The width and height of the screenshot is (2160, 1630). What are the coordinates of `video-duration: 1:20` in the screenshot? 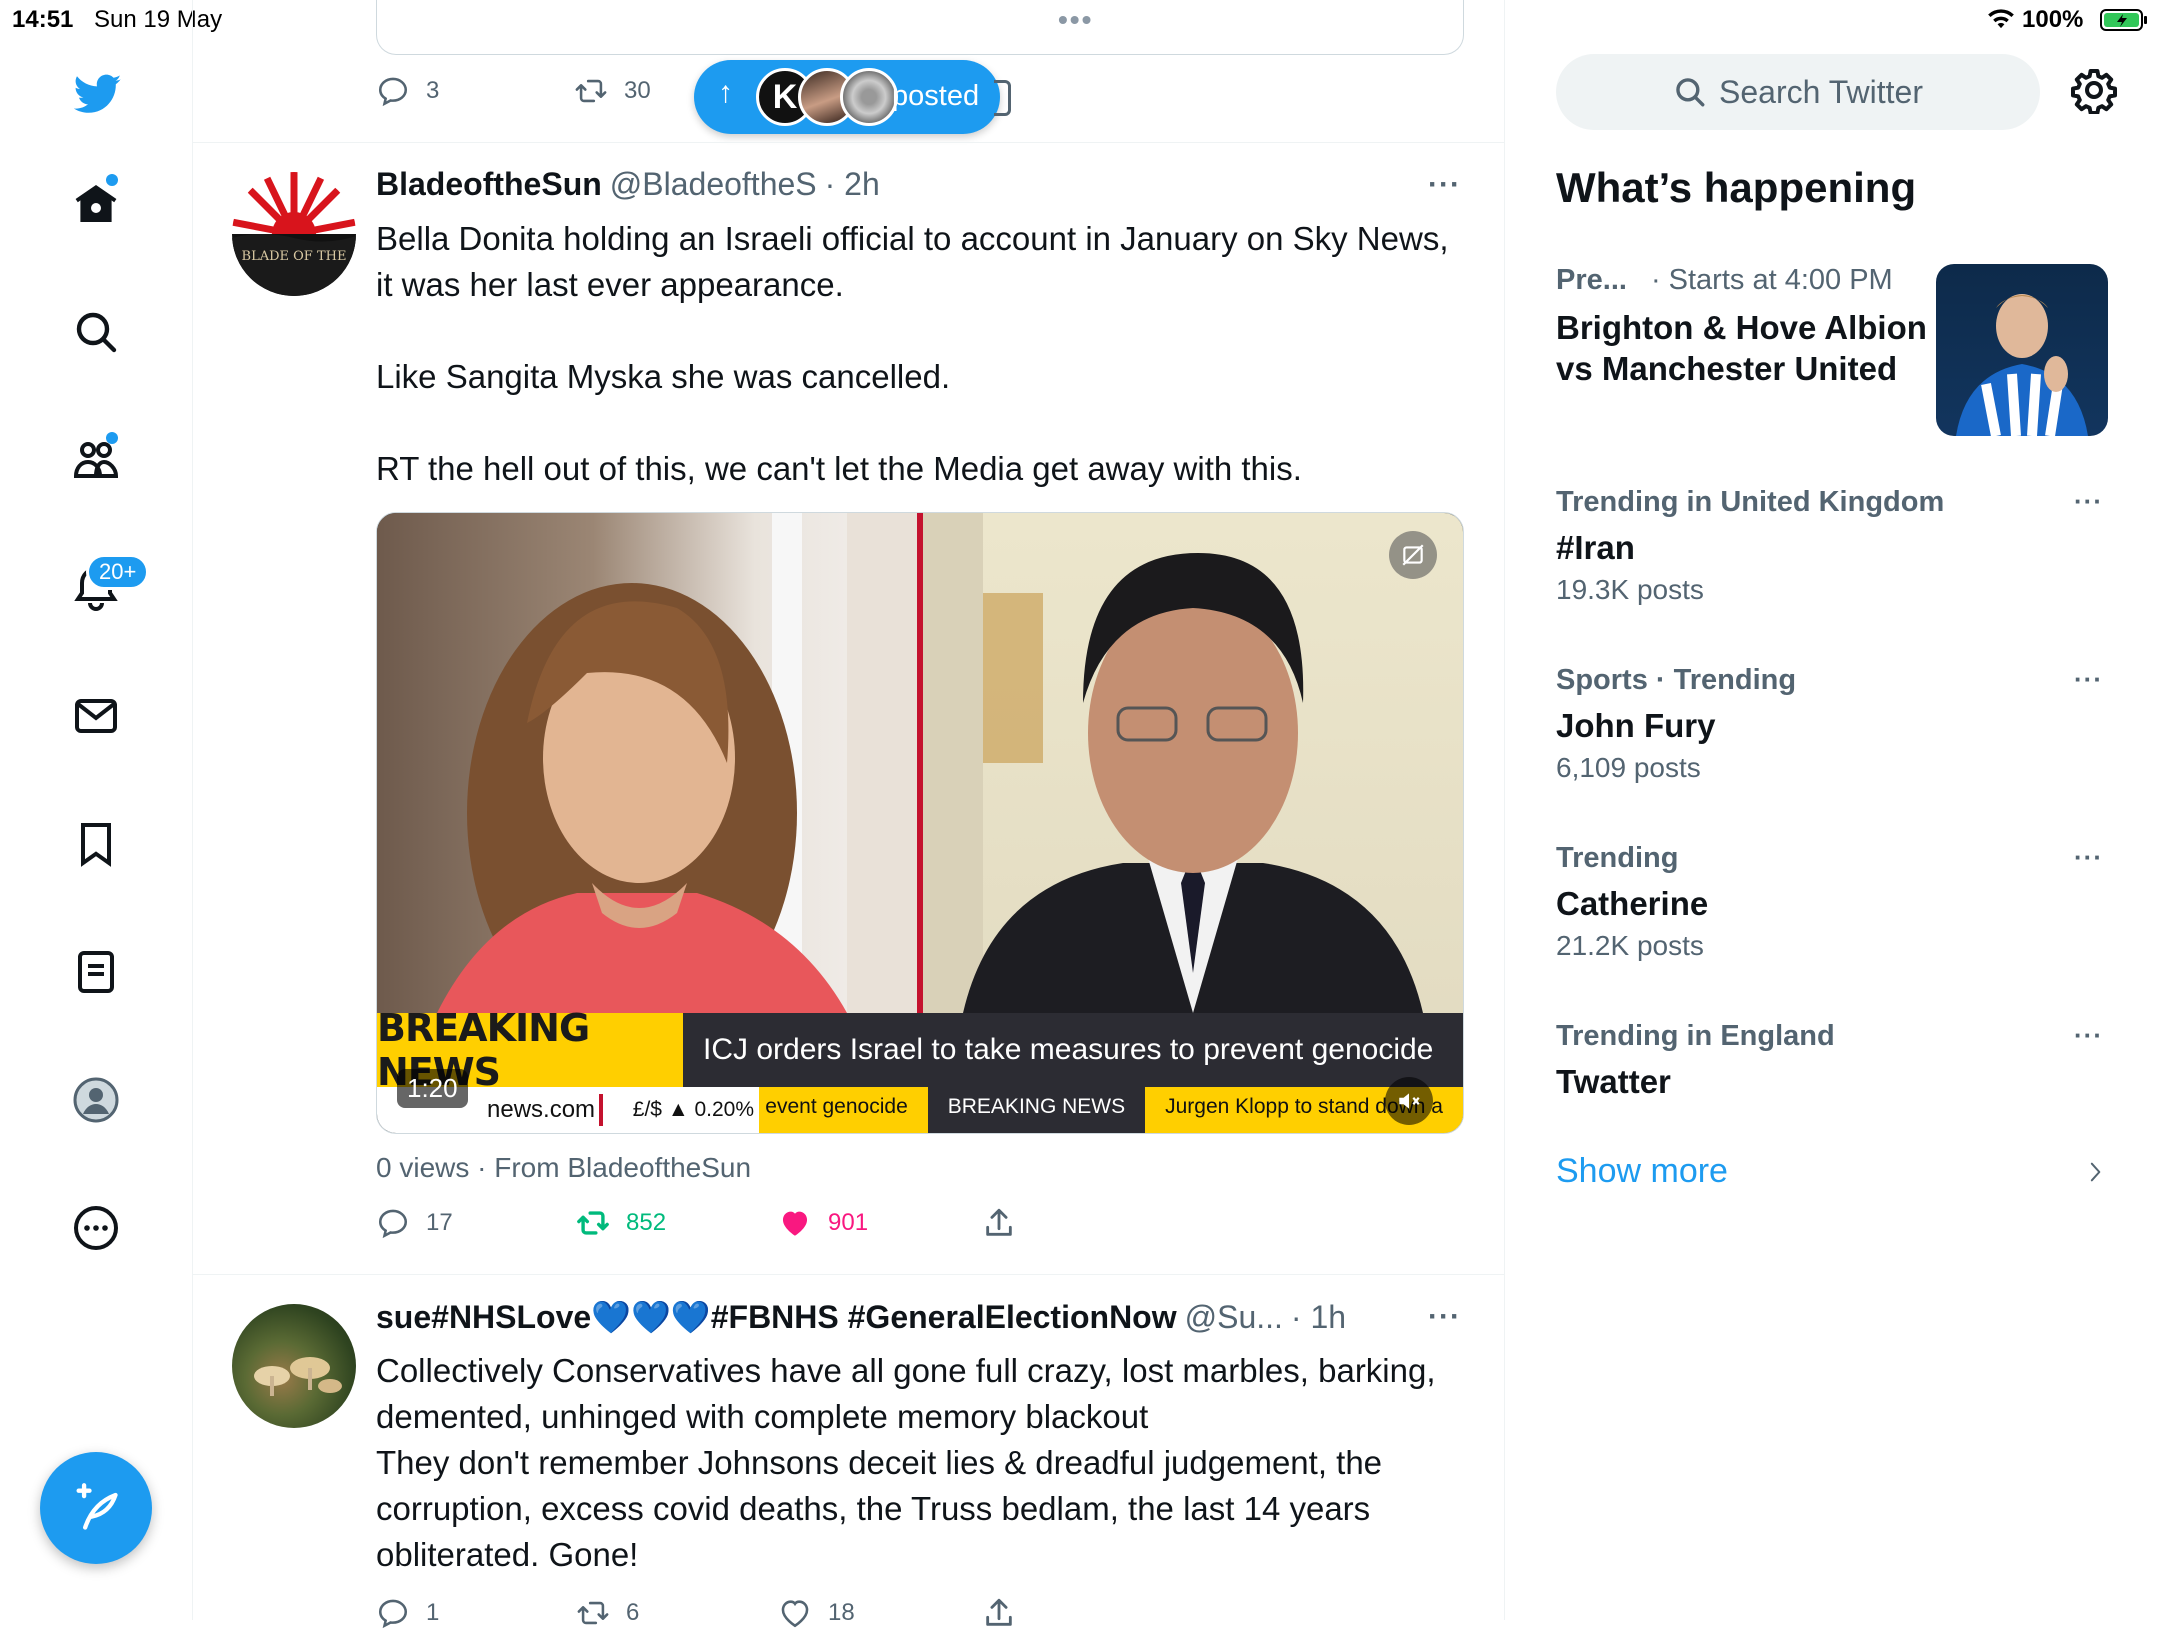 It's located at (432, 1088).